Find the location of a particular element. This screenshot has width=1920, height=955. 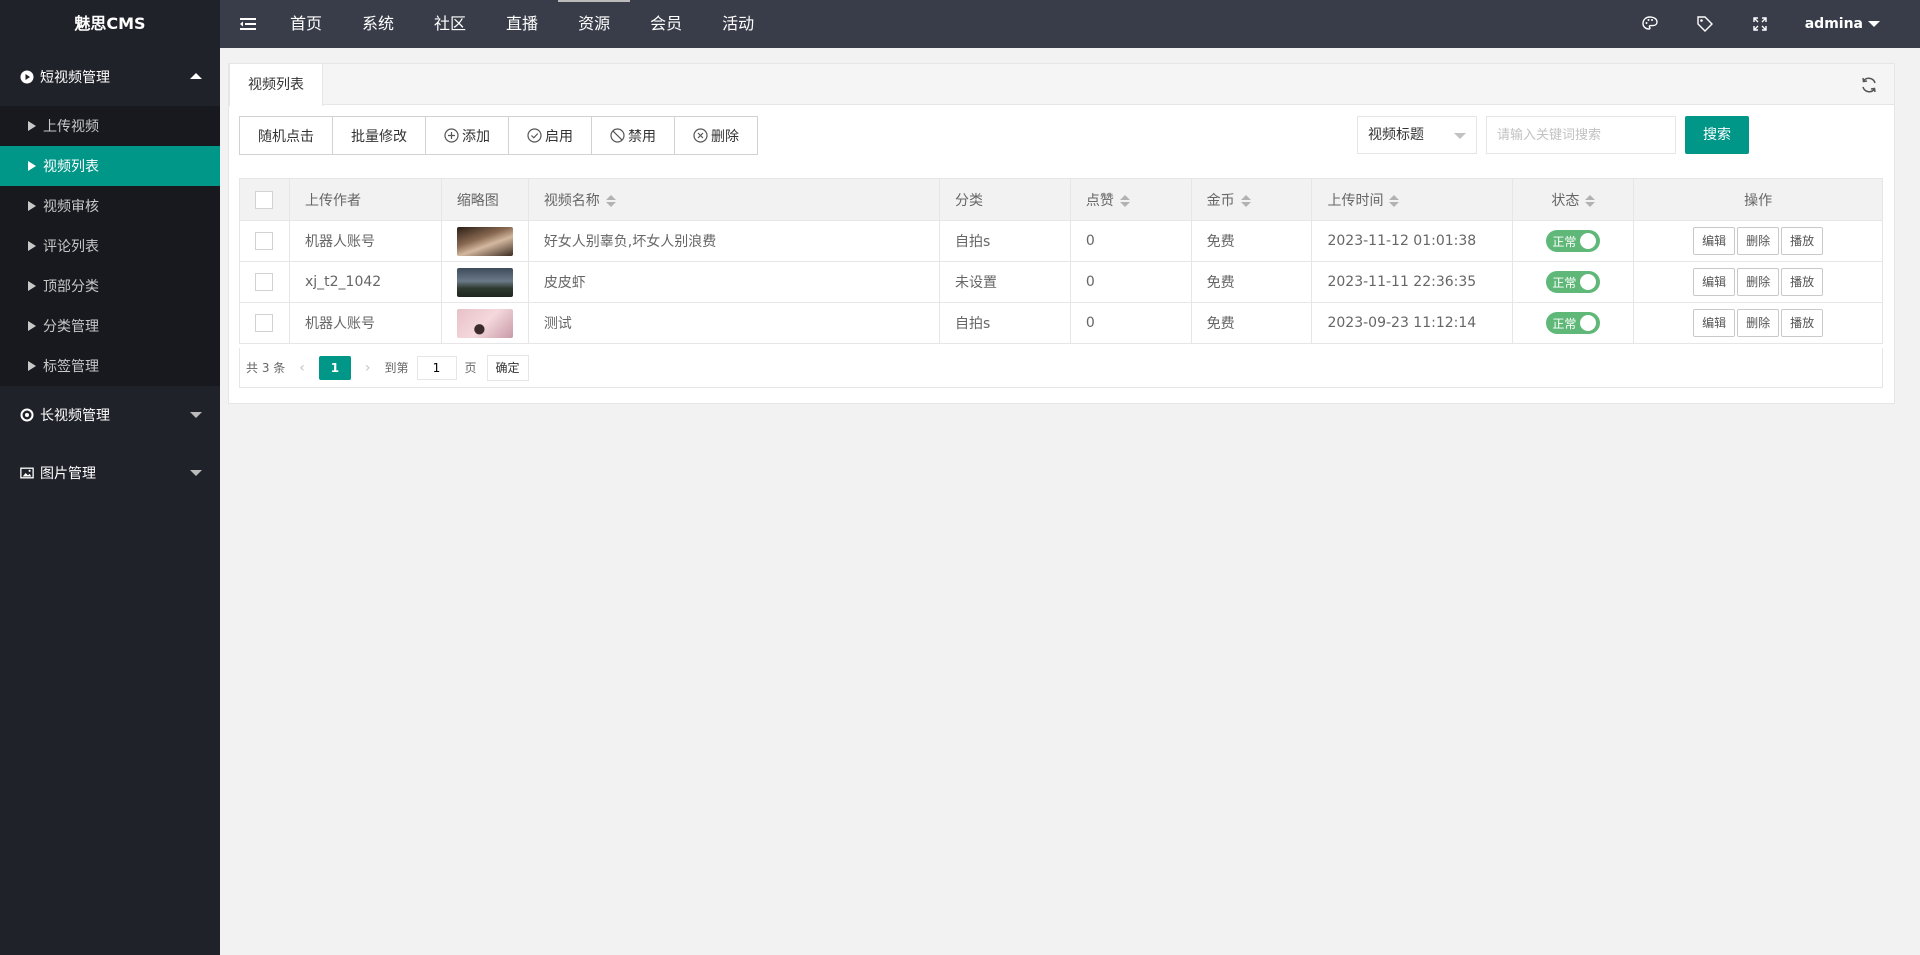

sidebar-item-comment-list: 评论列表 is located at coordinates (110, 246).